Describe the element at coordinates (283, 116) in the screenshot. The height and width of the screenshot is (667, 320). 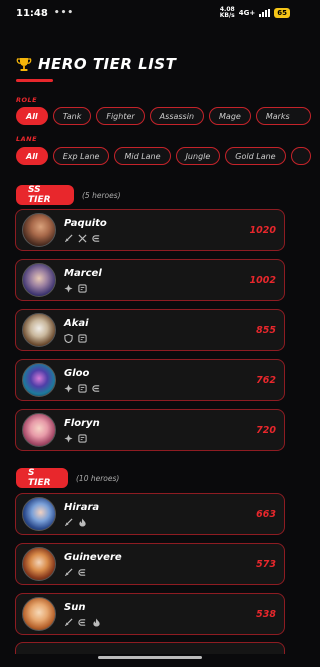
I see `role-chip-marksman: Marks` at that location.